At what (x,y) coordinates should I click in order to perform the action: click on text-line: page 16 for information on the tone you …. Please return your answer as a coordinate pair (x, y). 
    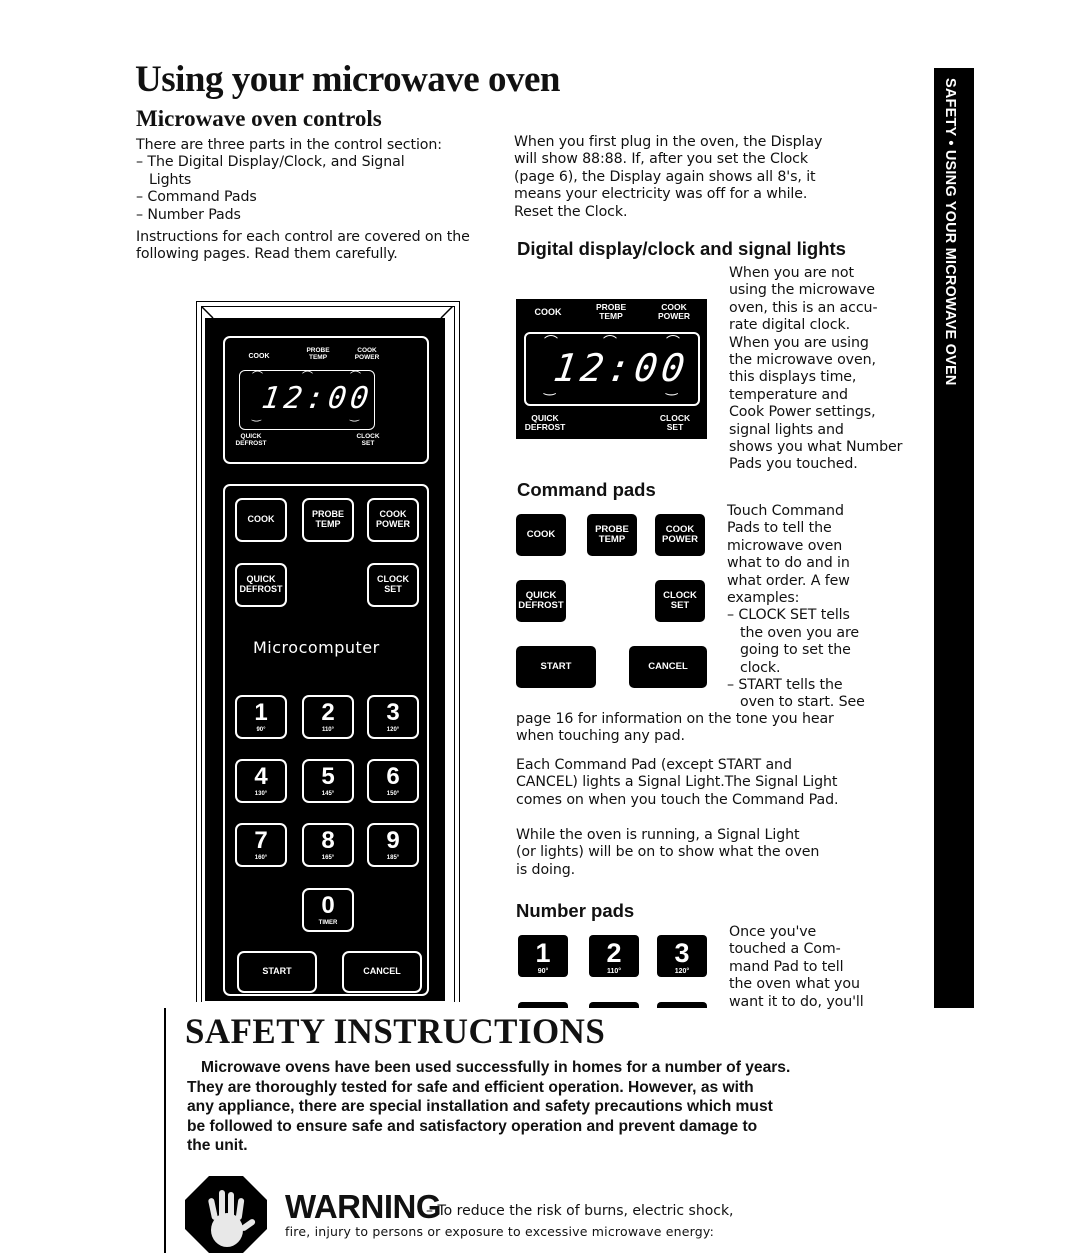
    Looking at the image, I should click on (675, 719).